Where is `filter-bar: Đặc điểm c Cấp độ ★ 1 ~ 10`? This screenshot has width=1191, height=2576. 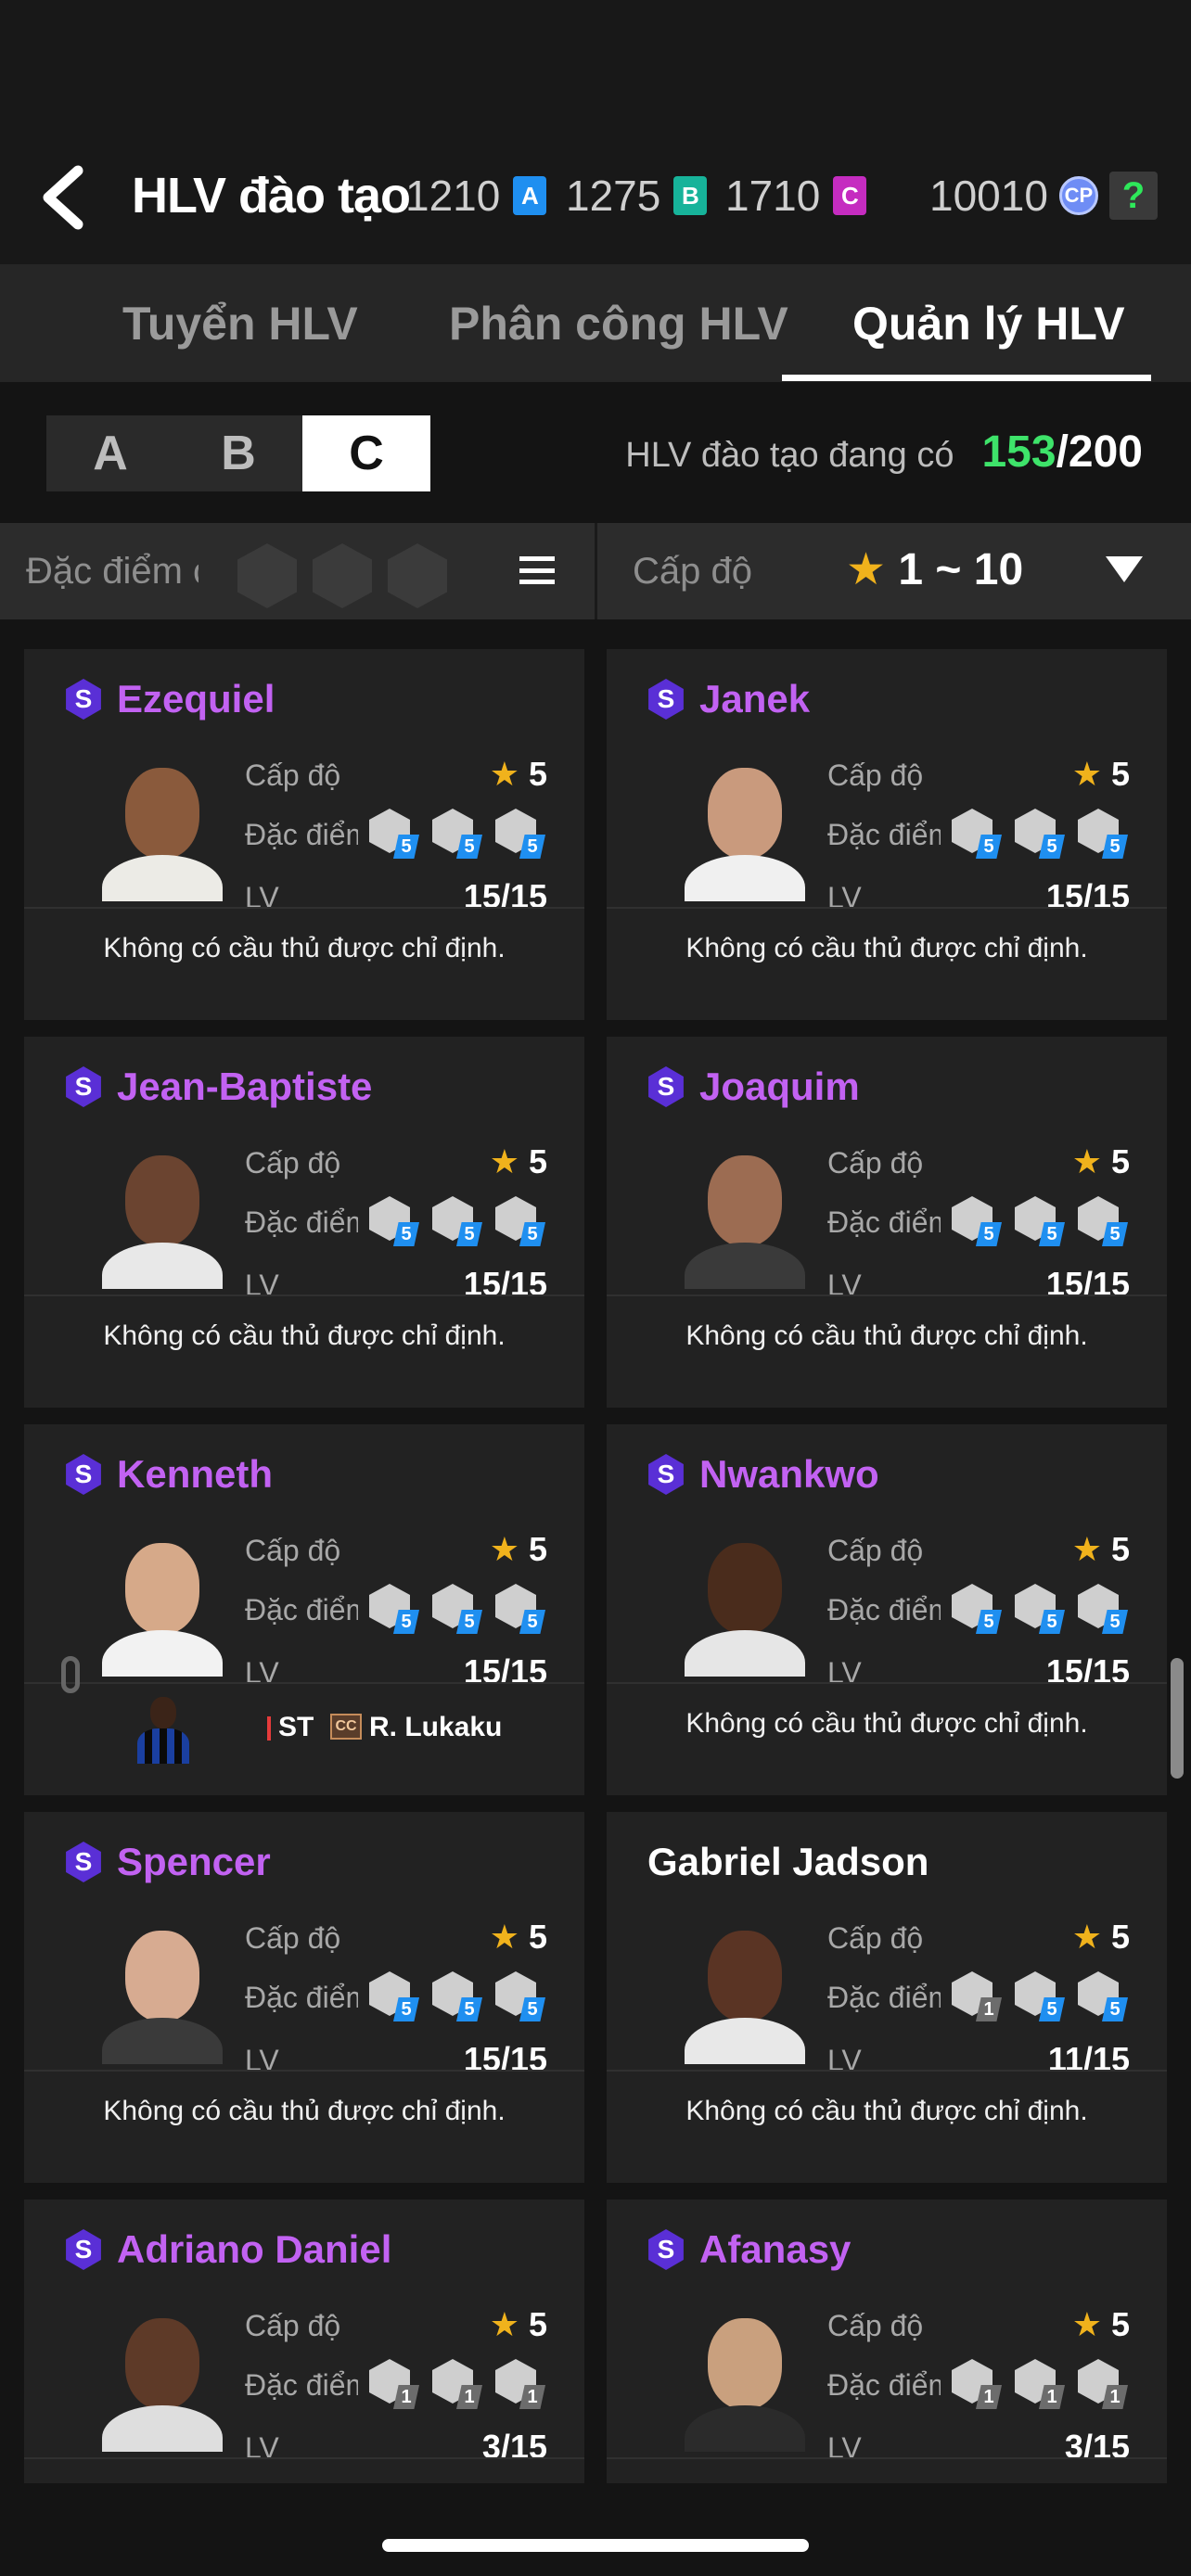 filter-bar: Đặc điểm c Cấp độ ★ 1 ~ 10 is located at coordinates (595, 571).